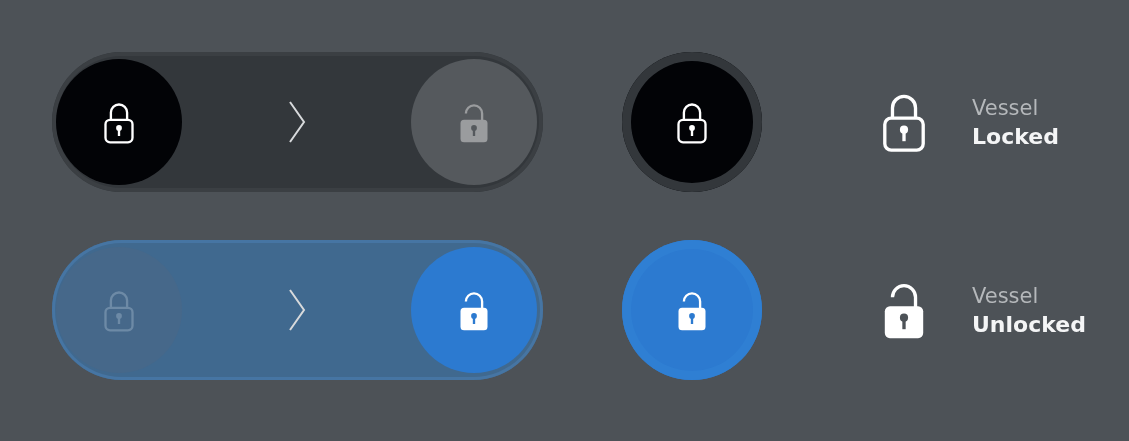  I want to click on slider-thumb, so click(119, 122).